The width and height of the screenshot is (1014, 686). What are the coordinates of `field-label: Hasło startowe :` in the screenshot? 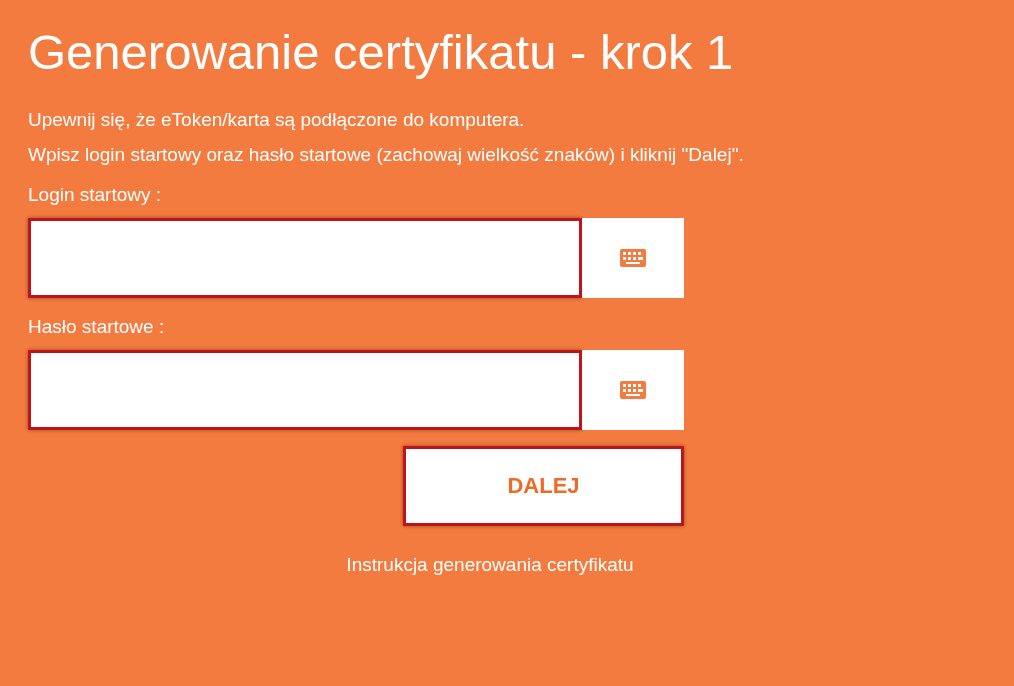 It's located at (97, 327).